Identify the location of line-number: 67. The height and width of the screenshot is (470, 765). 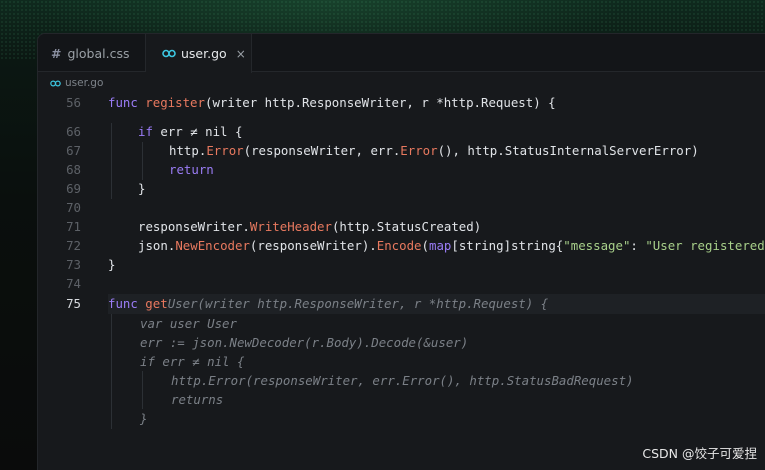
(73, 150).